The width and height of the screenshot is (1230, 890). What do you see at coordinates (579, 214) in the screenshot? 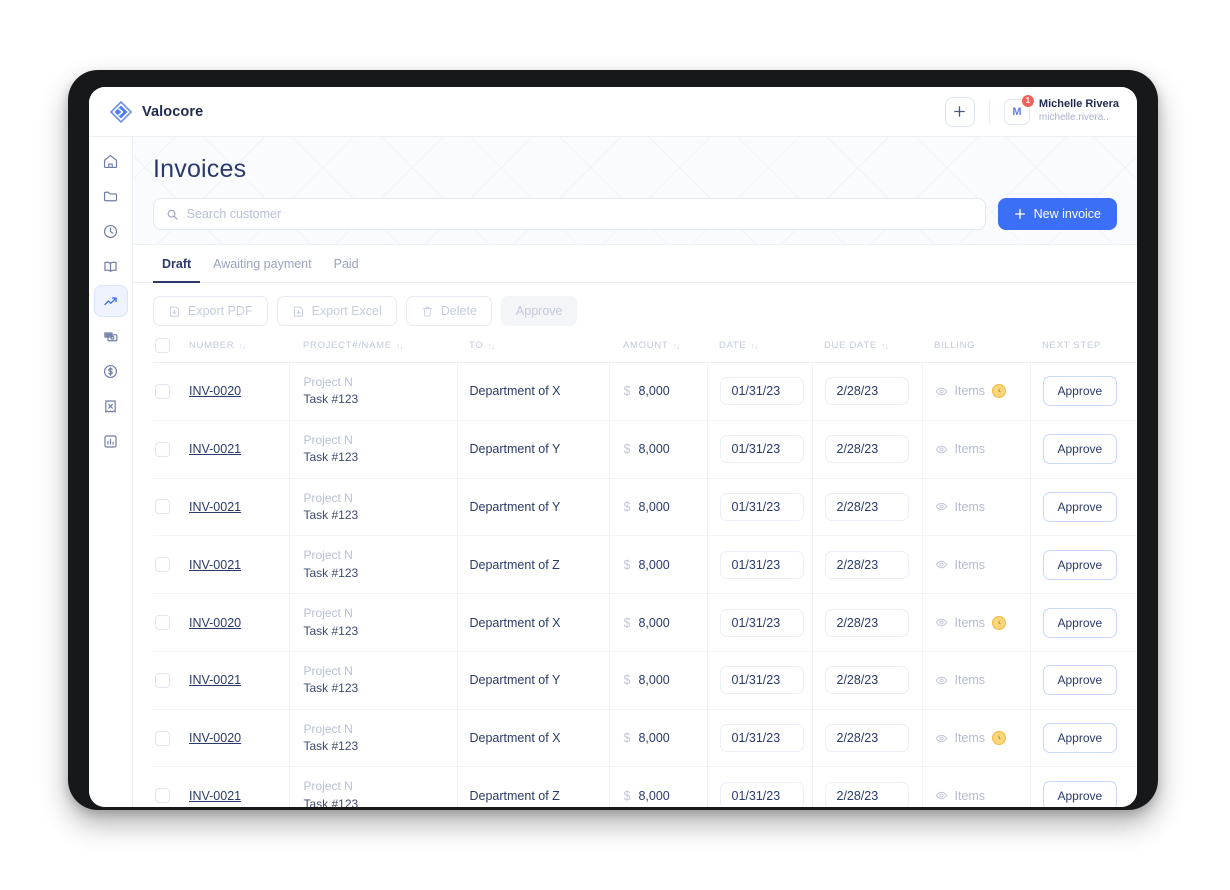
I see `search-input` at bounding box center [579, 214].